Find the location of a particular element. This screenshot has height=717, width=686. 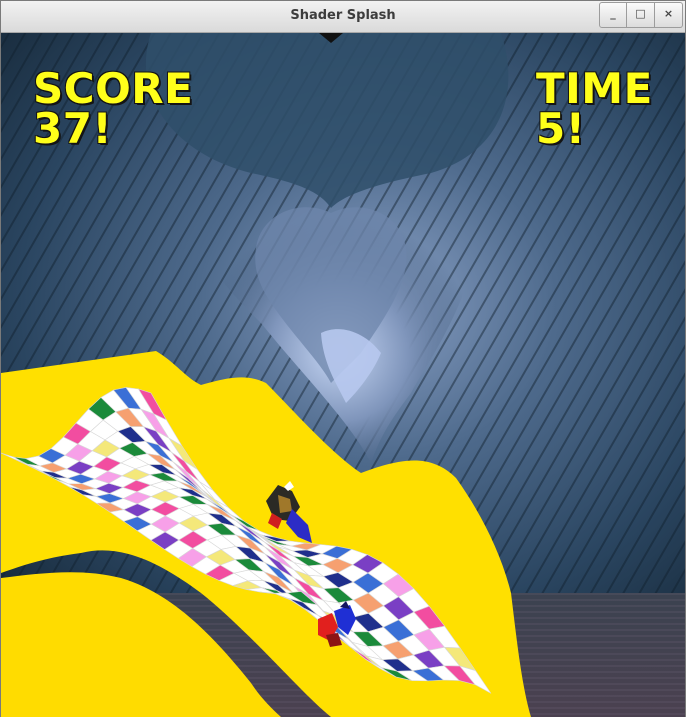

window-title: Shader Splash is located at coordinates (343, 15).